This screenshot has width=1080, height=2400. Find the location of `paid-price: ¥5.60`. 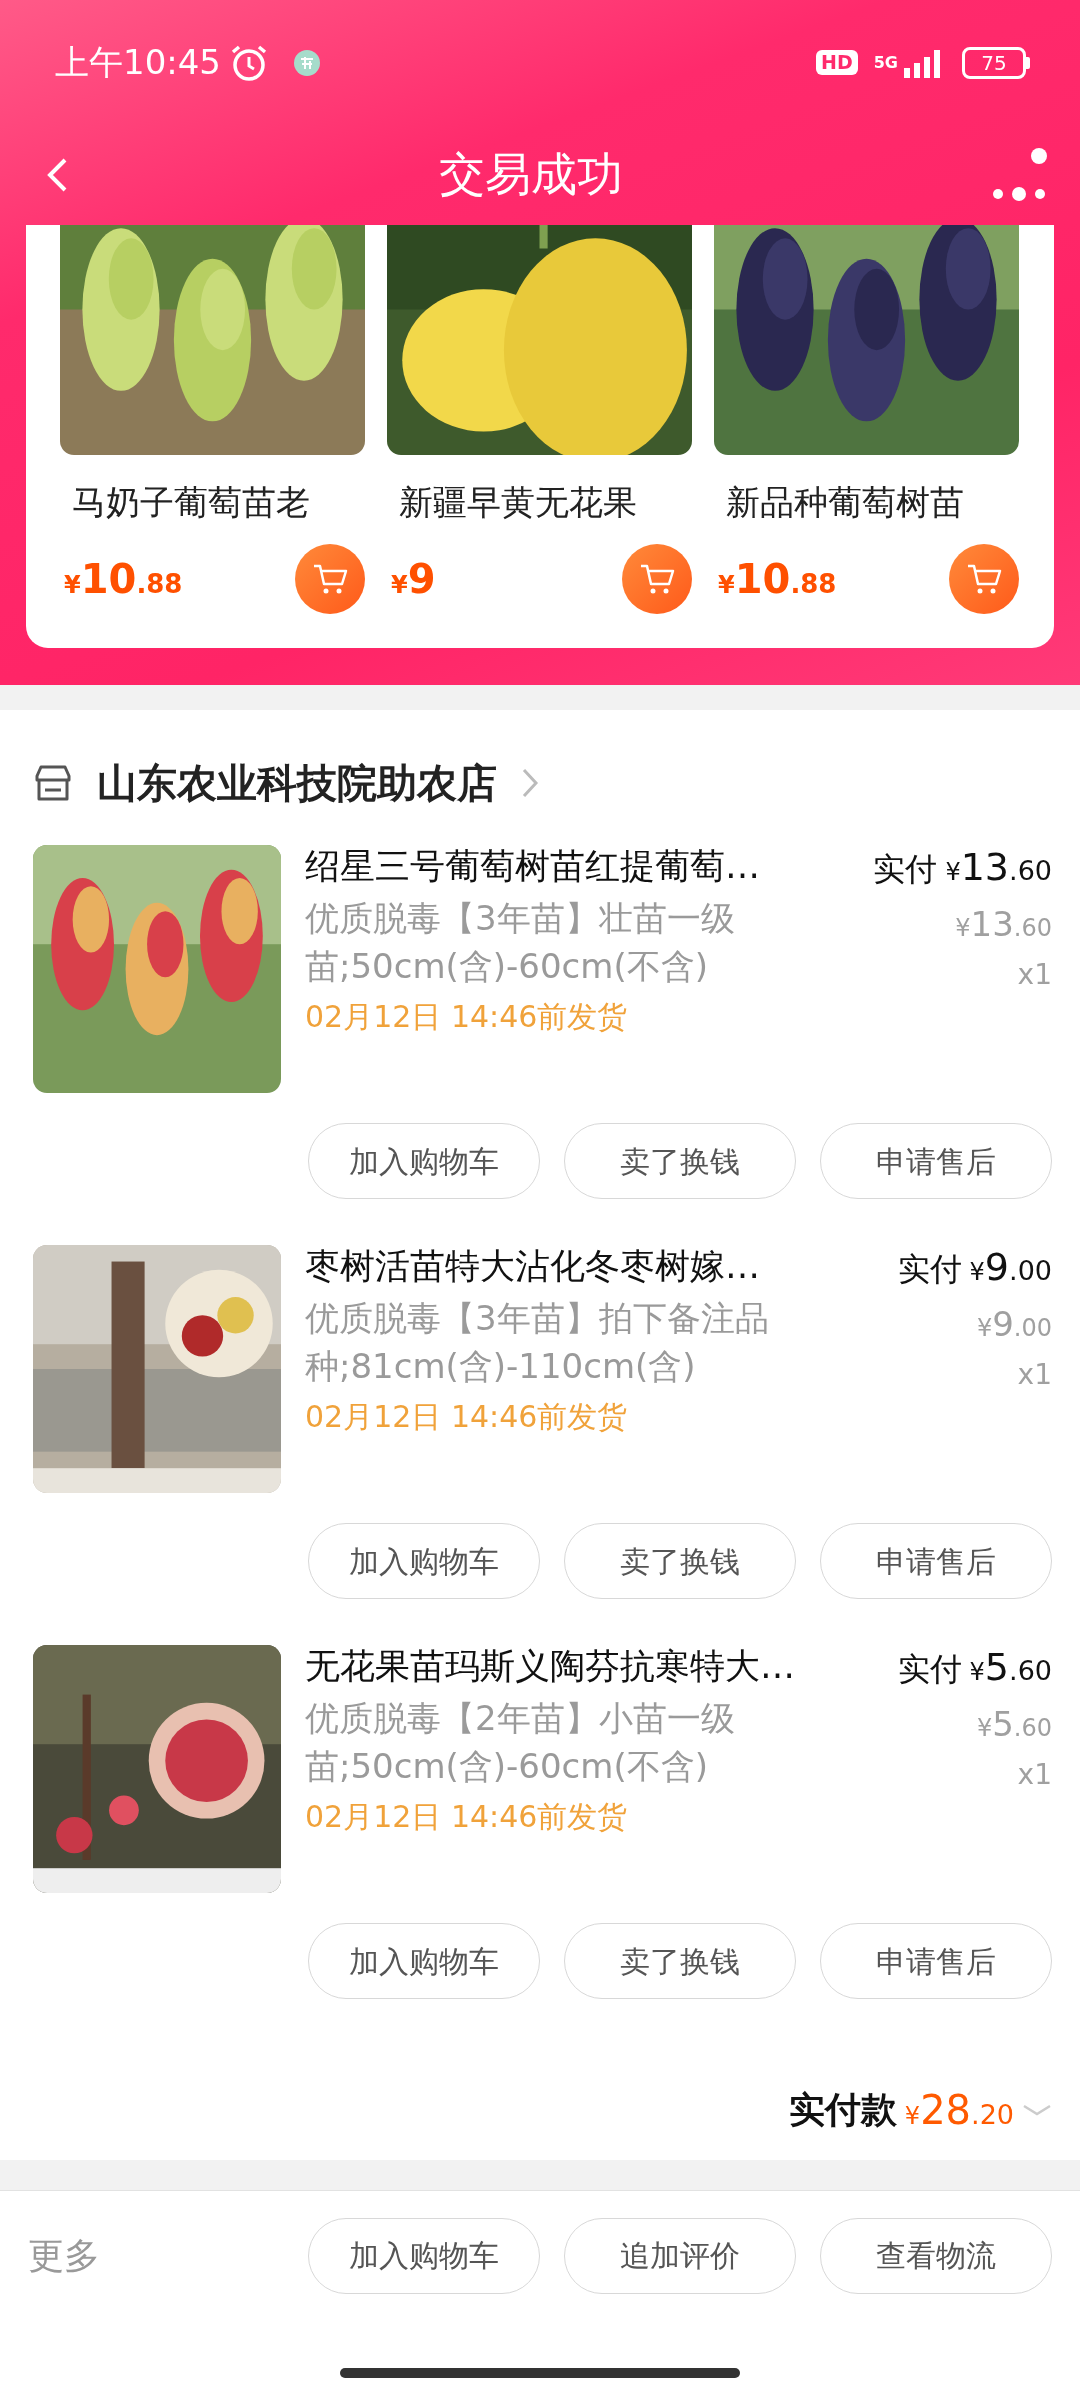

paid-price: ¥5.60 is located at coordinates (1010, 1669).